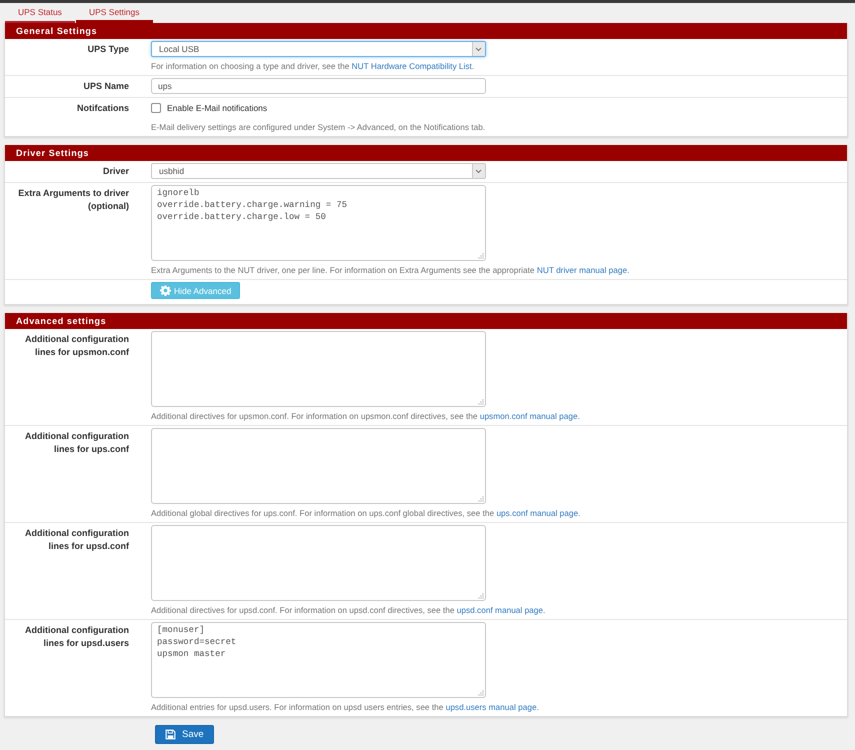 This screenshot has height=750, width=855. What do you see at coordinates (318, 660) in the screenshot?
I see `text-area: [monuser] password=secret upsmon master` at bounding box center [318, 660].